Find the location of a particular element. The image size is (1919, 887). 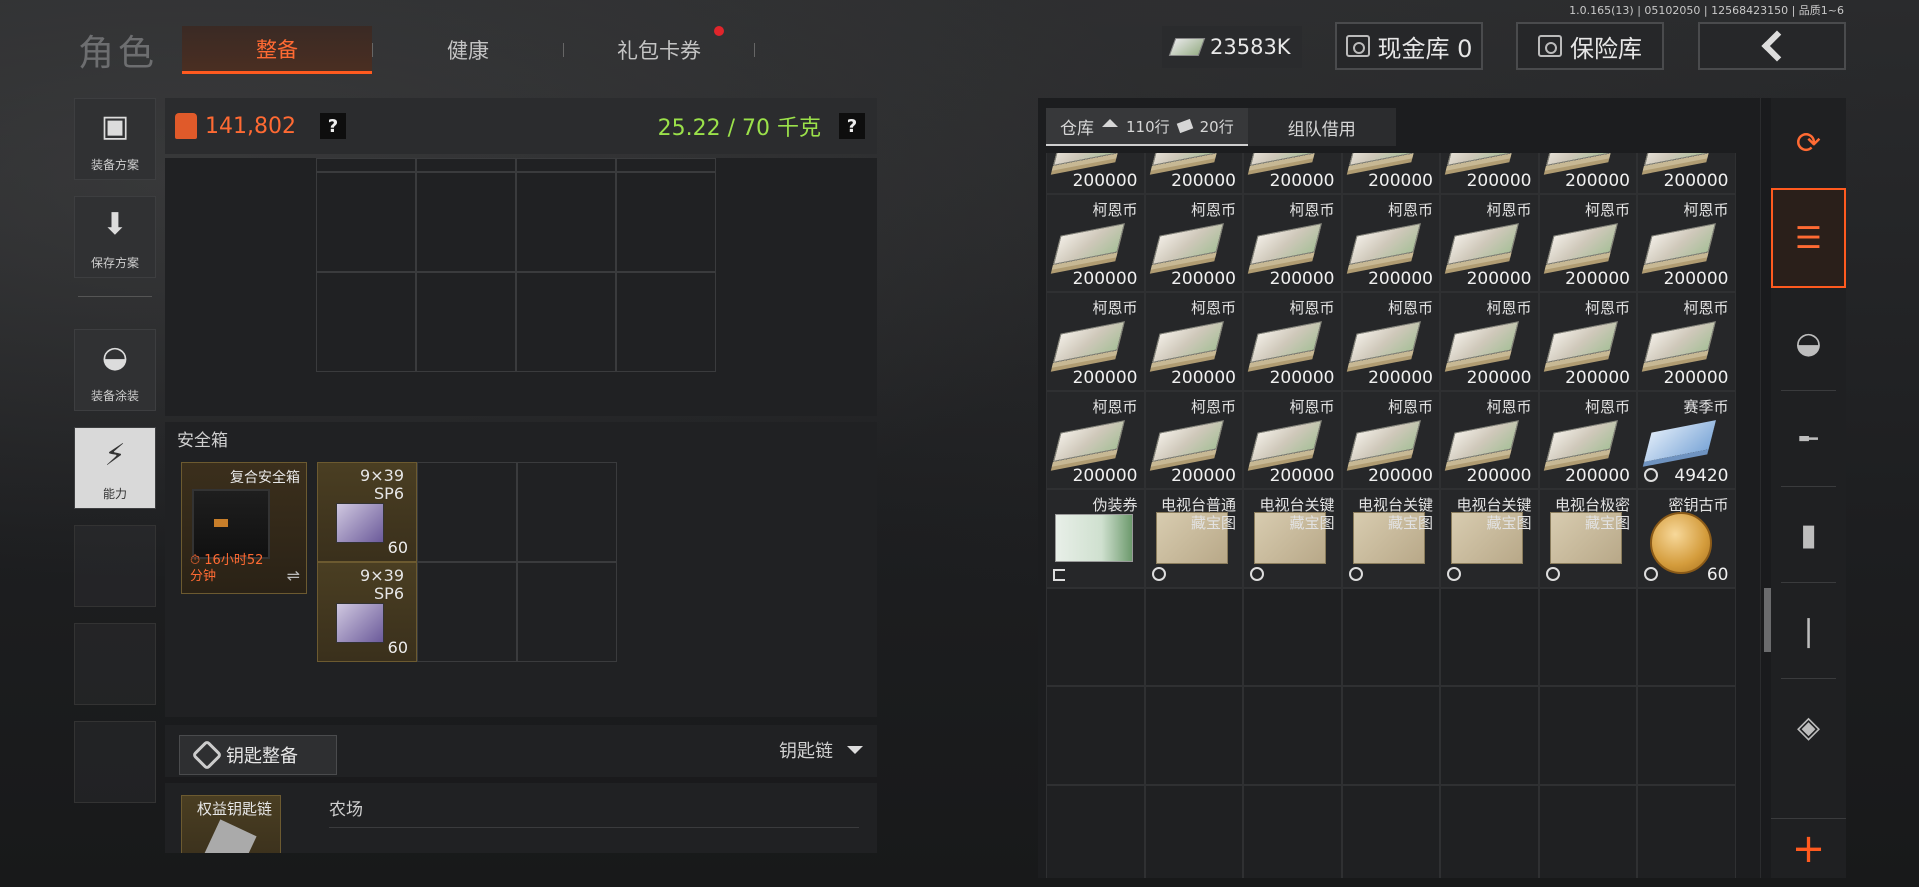

keychain-item: 权益钥匙链 is located at coordinates (231, 824).